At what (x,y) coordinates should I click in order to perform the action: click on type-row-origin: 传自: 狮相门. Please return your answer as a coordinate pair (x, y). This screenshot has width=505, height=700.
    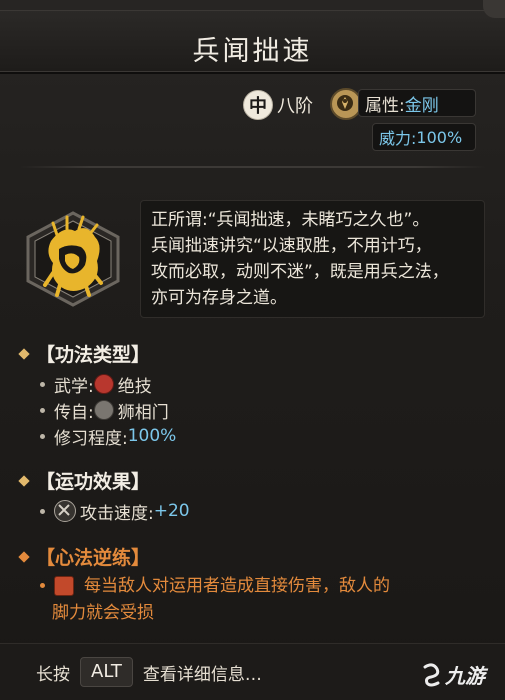
    Looking at the image, I should click on (104, 410).